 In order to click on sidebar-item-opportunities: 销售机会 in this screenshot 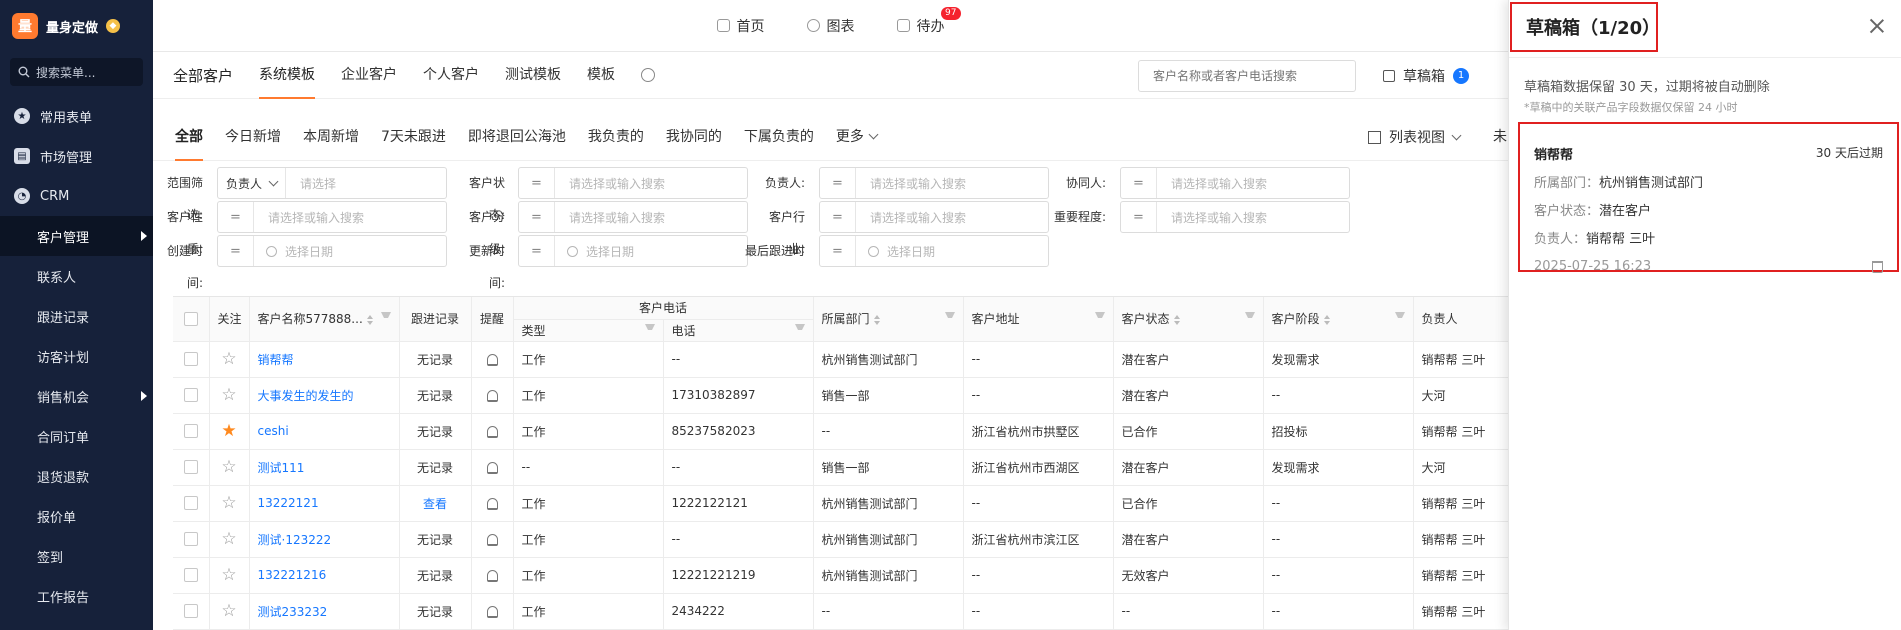, I will do `click(76, 396)`.